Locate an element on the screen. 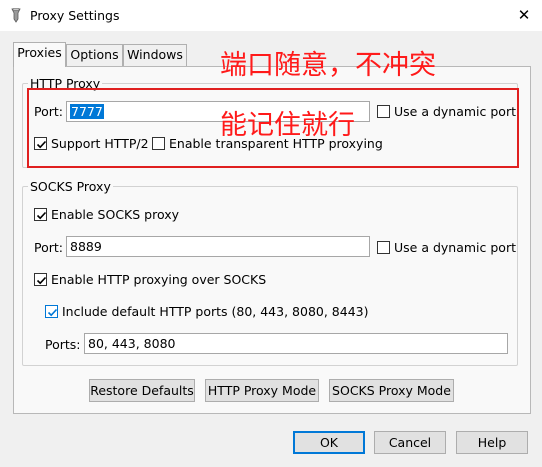 This screenshot has width=542, height=467. tab-options: Options is located at coordinates (94, 55).